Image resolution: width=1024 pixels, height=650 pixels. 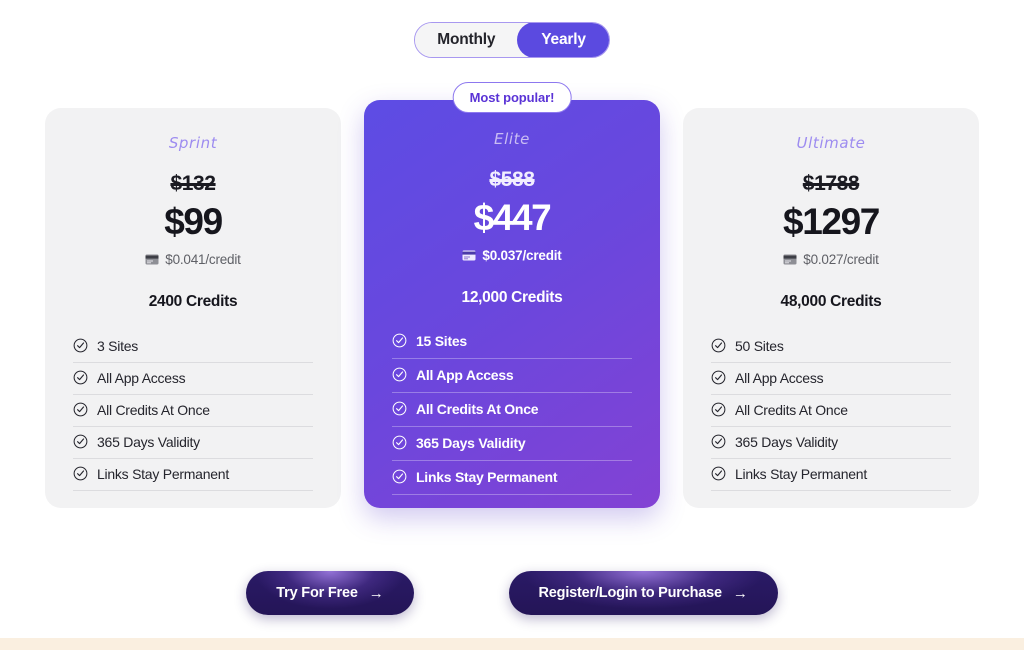 What do you see at coordinates (193, 301) in the screenshot?
I see `credits-amount: 2400 Credits` at bounding box center [193, 301].